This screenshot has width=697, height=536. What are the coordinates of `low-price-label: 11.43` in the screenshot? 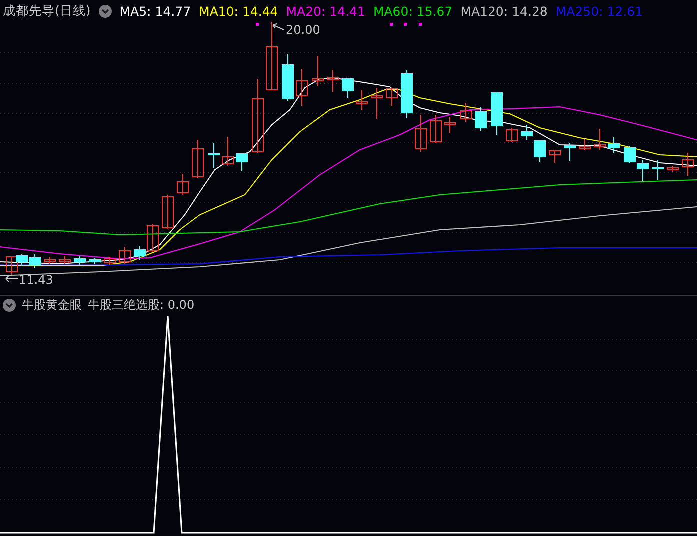 It's located at (36, 280).